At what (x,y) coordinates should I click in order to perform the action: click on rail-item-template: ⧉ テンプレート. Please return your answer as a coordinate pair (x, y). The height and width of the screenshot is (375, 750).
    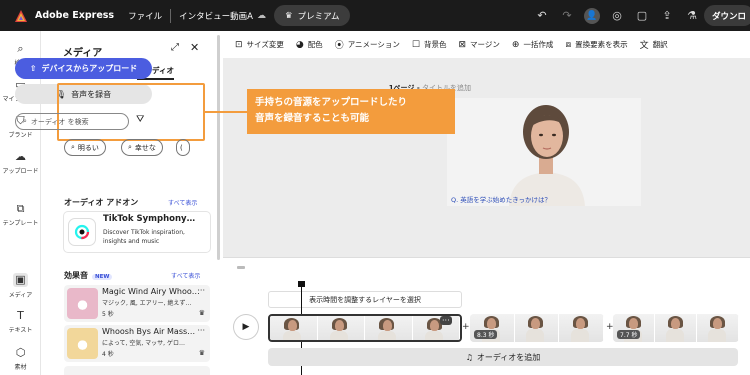
    Looking at the image, I should click on (20, 215).